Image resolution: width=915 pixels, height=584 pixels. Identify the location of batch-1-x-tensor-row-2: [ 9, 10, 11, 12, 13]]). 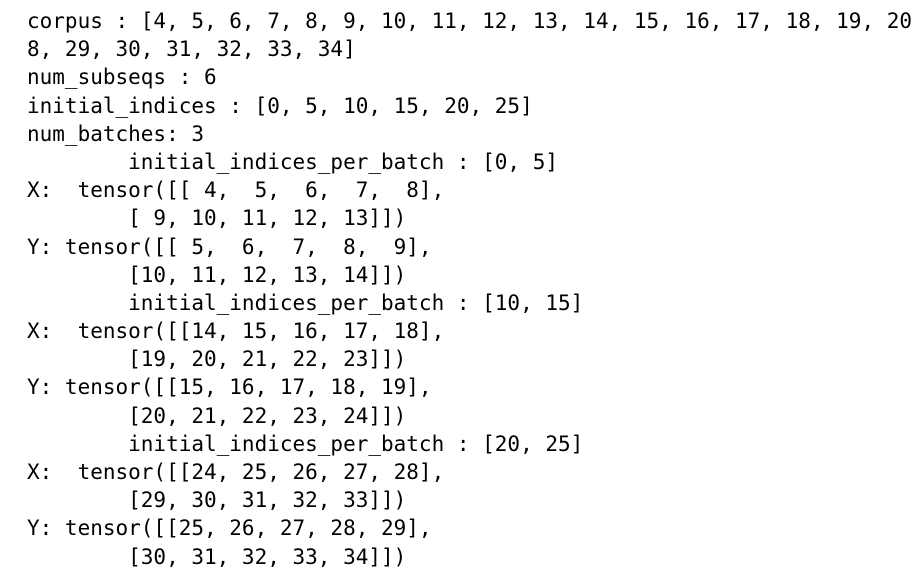
(217, 218).